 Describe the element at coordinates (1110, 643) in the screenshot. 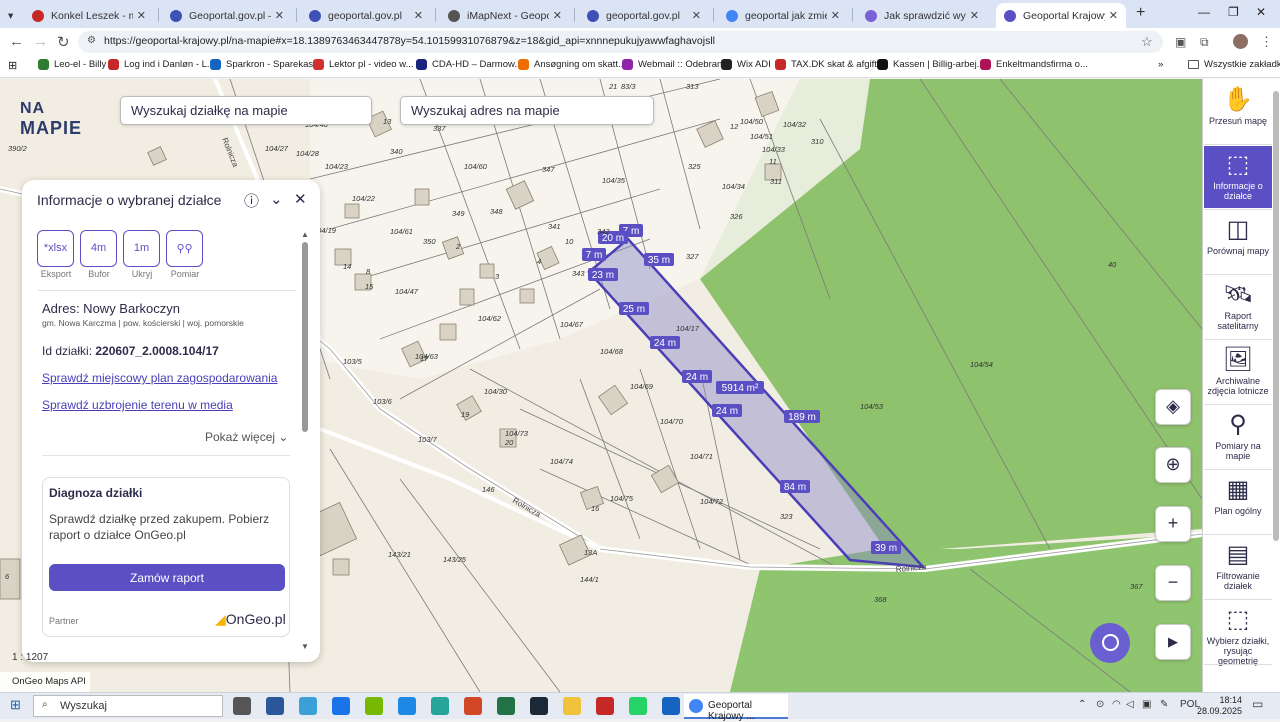

I see `chat-button` at that location.